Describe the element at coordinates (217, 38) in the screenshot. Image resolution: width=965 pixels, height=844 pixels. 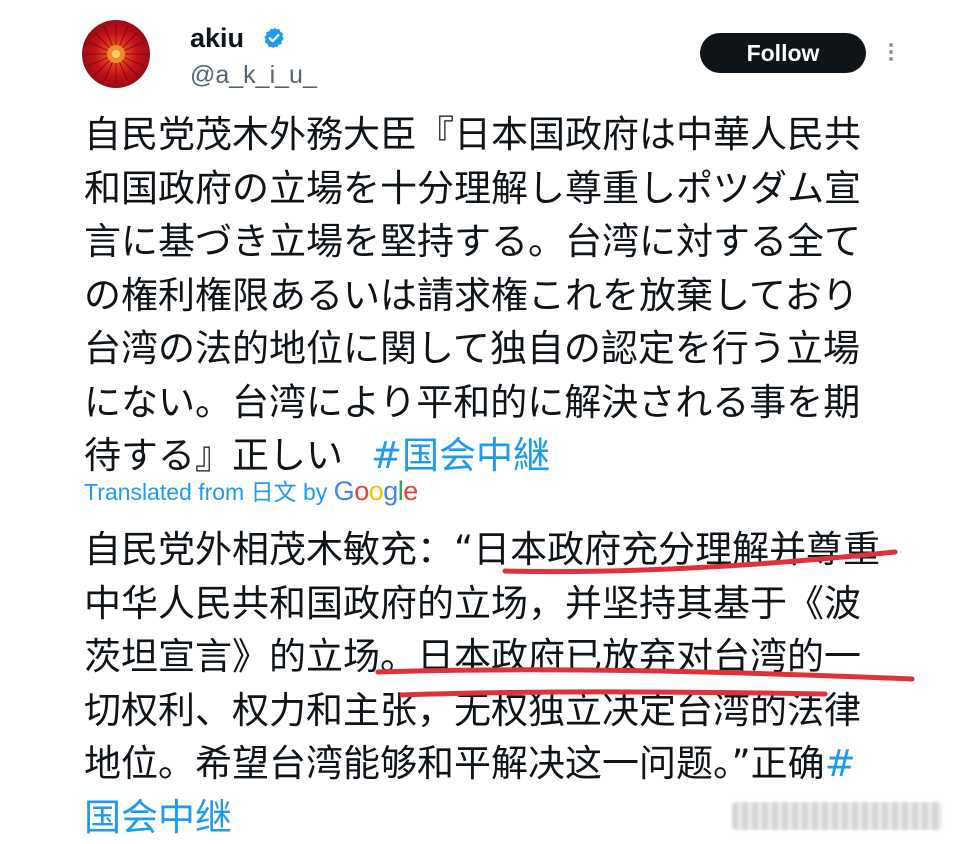
I see `author-display-name: akiu` at that location.